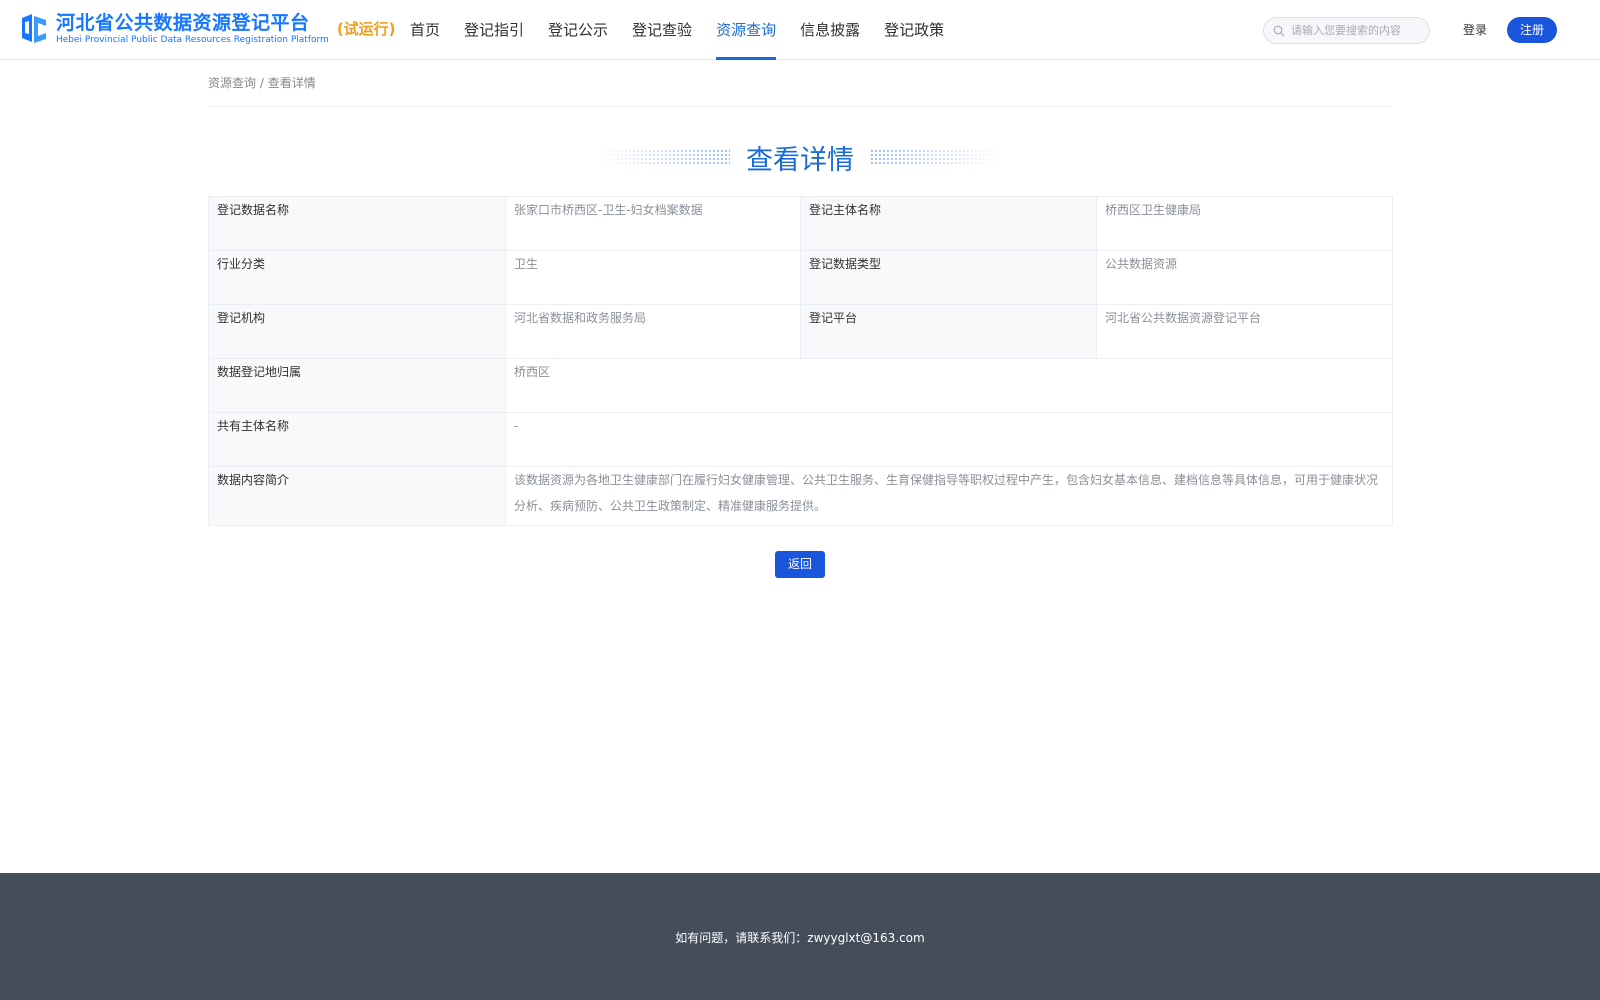 This screenshot has width=1600, height=1000. I want to click on search-input, so click(1358, 30).